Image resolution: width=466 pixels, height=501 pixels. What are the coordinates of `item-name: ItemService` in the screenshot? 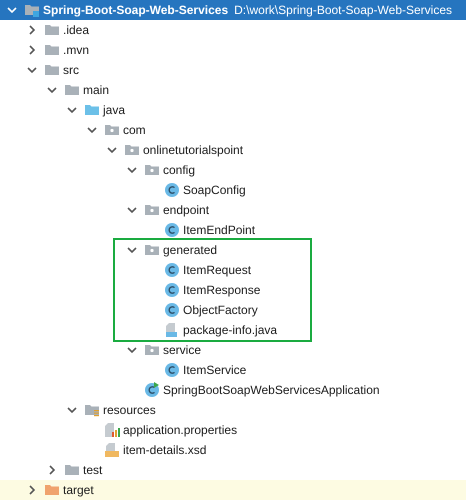 It's located at (214, 370).